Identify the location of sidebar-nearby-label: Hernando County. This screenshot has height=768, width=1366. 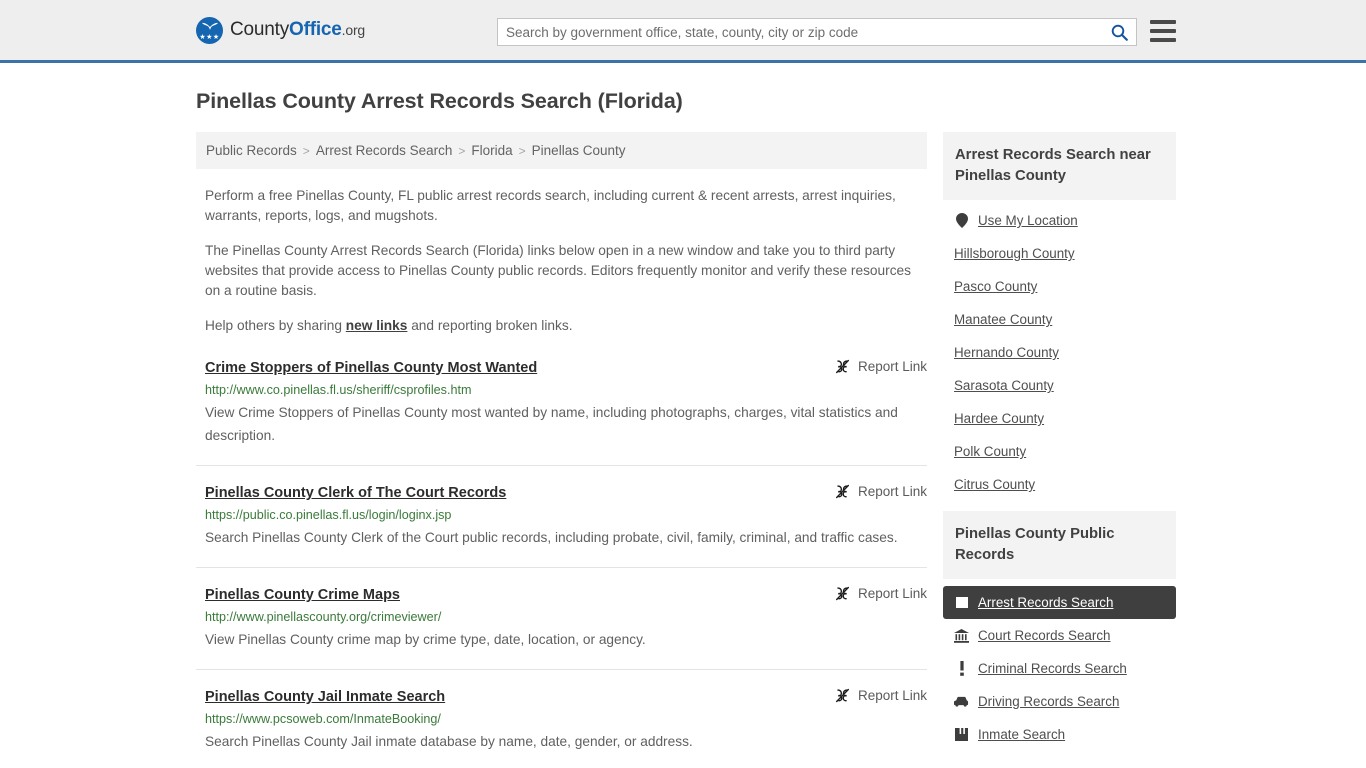
(1006, 352).